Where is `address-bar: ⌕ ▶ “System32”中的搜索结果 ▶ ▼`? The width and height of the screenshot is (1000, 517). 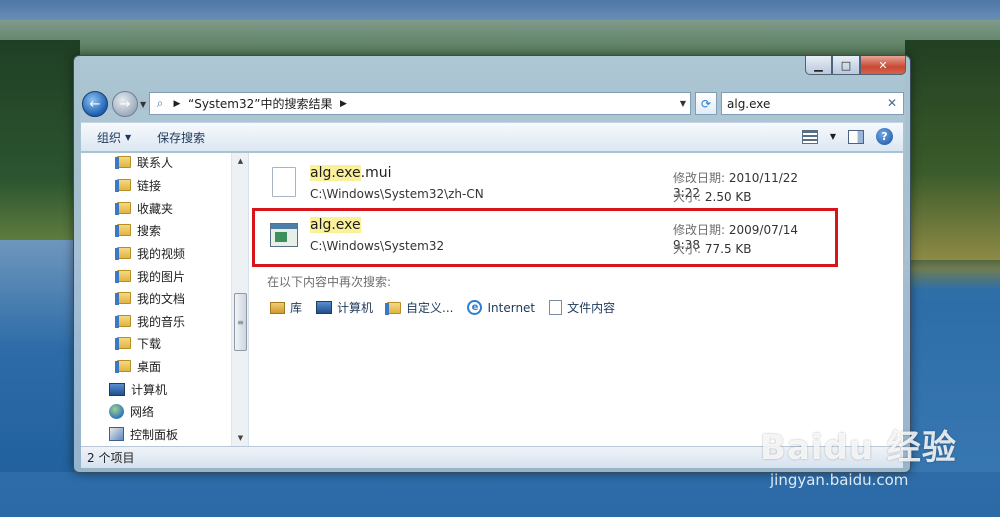
address-bar: ⌕ ▶ “System32”中的搜索结果 ▶ ▼ is located at coordinates (420, 103).